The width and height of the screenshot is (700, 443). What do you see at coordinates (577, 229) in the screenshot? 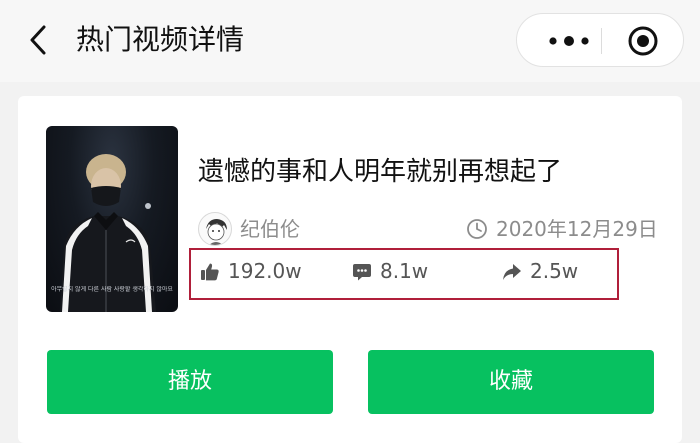
I see `publish-date: 2020年12月29日` at bounding box center [577, 229].